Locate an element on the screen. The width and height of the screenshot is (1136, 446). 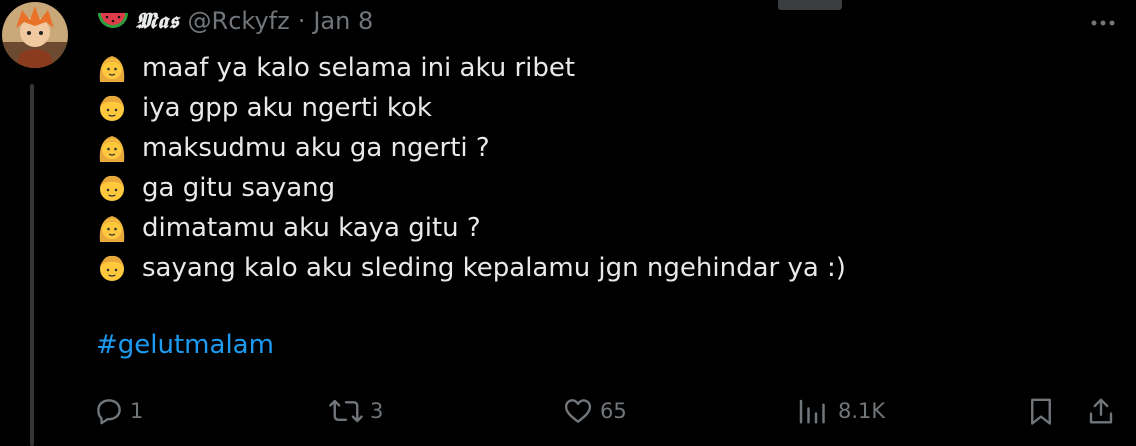
retweet-button: 3 is located at coordinates (355, 411).